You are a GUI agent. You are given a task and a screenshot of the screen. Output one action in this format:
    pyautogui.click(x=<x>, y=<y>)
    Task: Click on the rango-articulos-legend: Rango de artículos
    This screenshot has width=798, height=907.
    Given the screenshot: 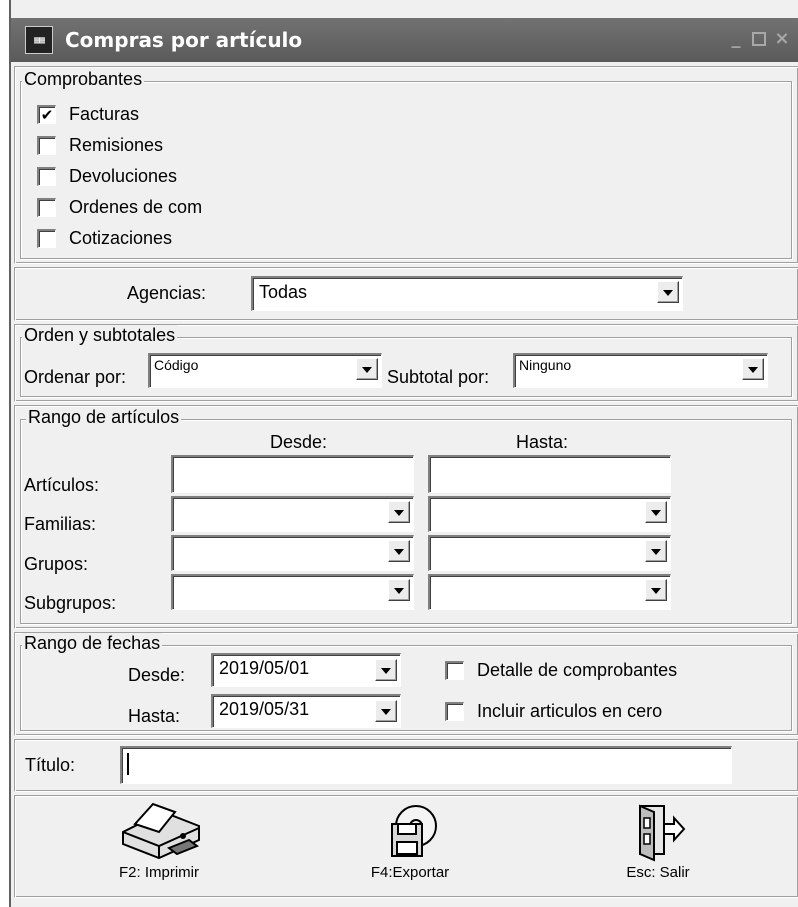 What is the action you would take?
    pyautogui.click(x=104, y=417)
    